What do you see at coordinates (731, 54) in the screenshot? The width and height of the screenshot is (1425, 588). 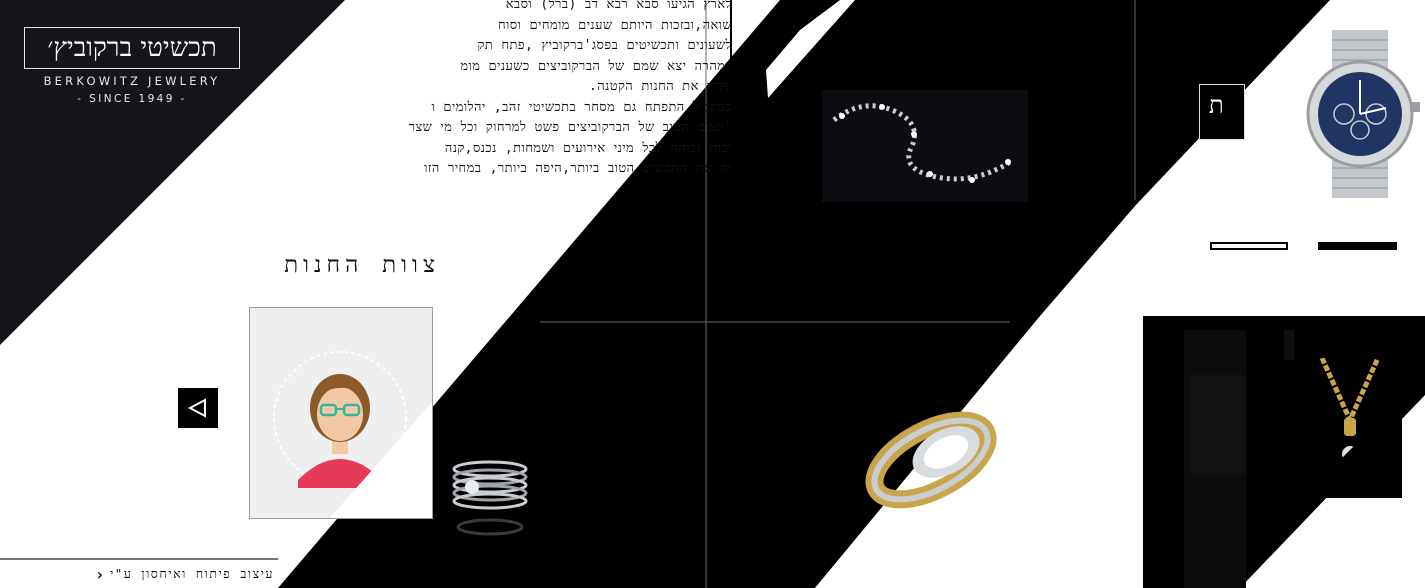 I see `about-divider` at bounding box center [731, 54].